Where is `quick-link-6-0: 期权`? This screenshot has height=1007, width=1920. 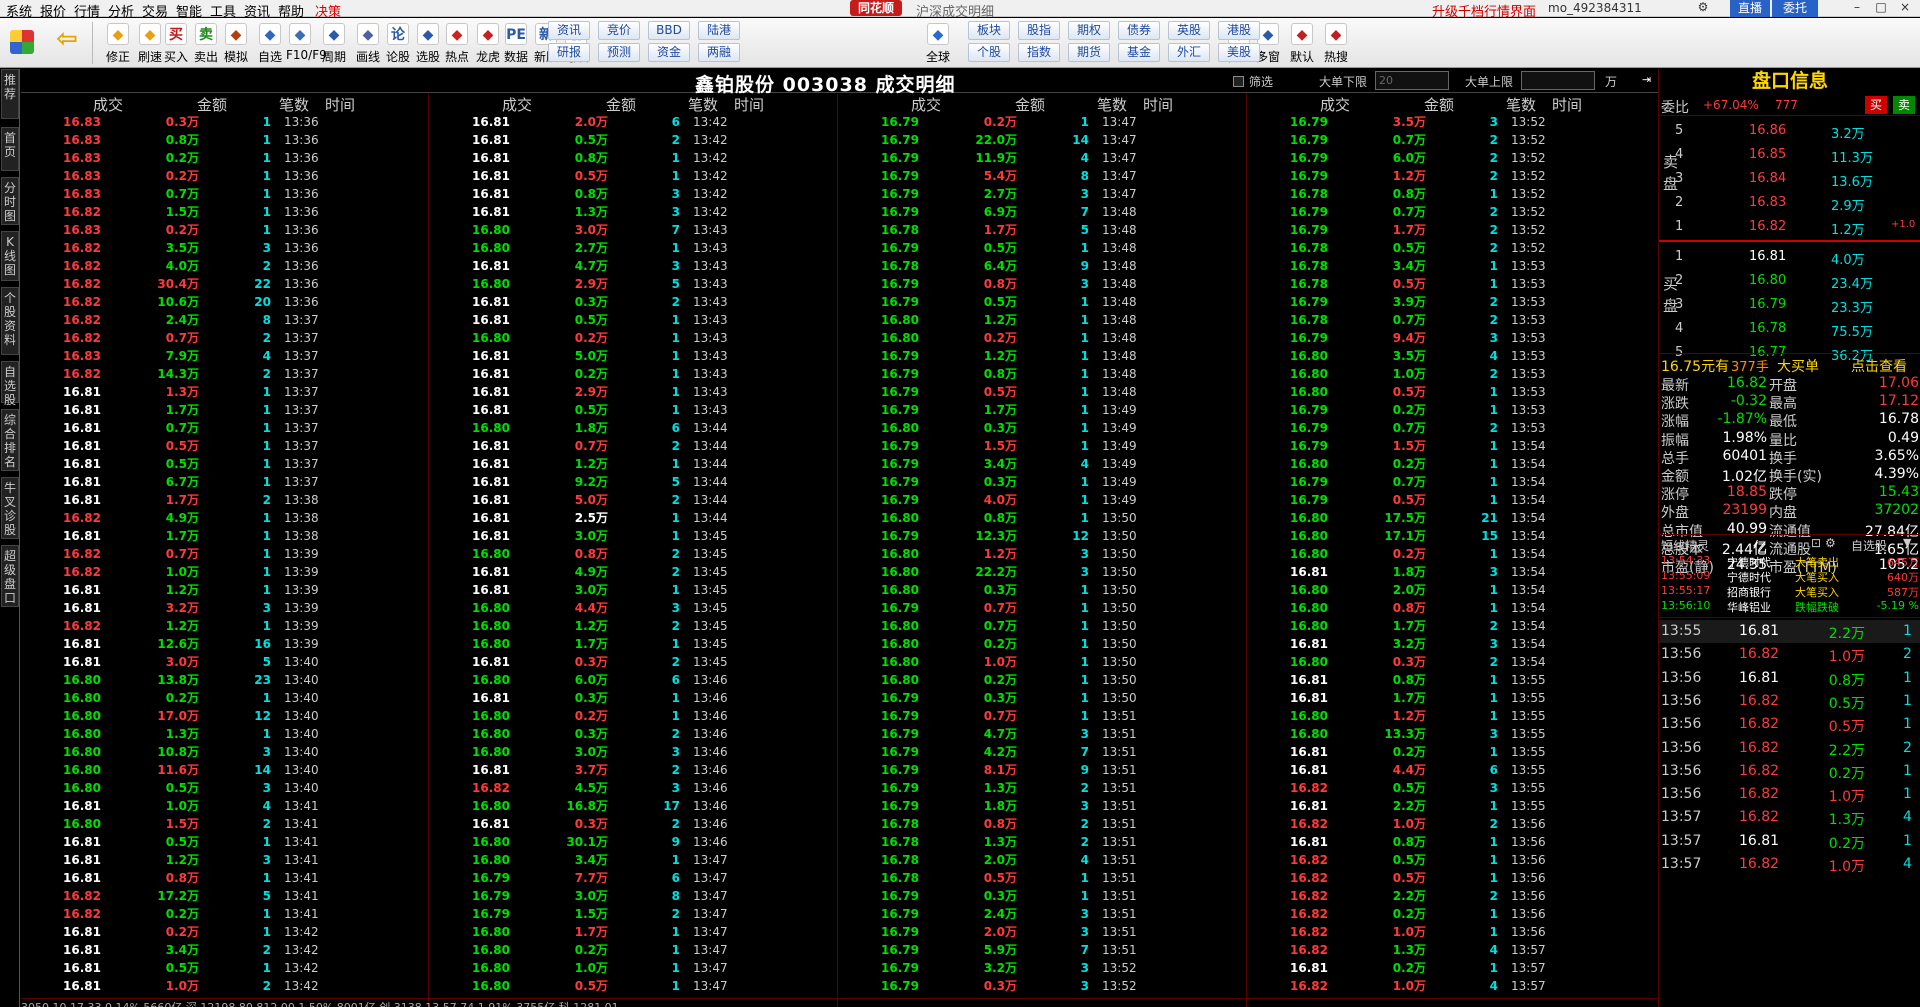 quick-link-6-0: 期权 is located at coordinates (1089, 30).